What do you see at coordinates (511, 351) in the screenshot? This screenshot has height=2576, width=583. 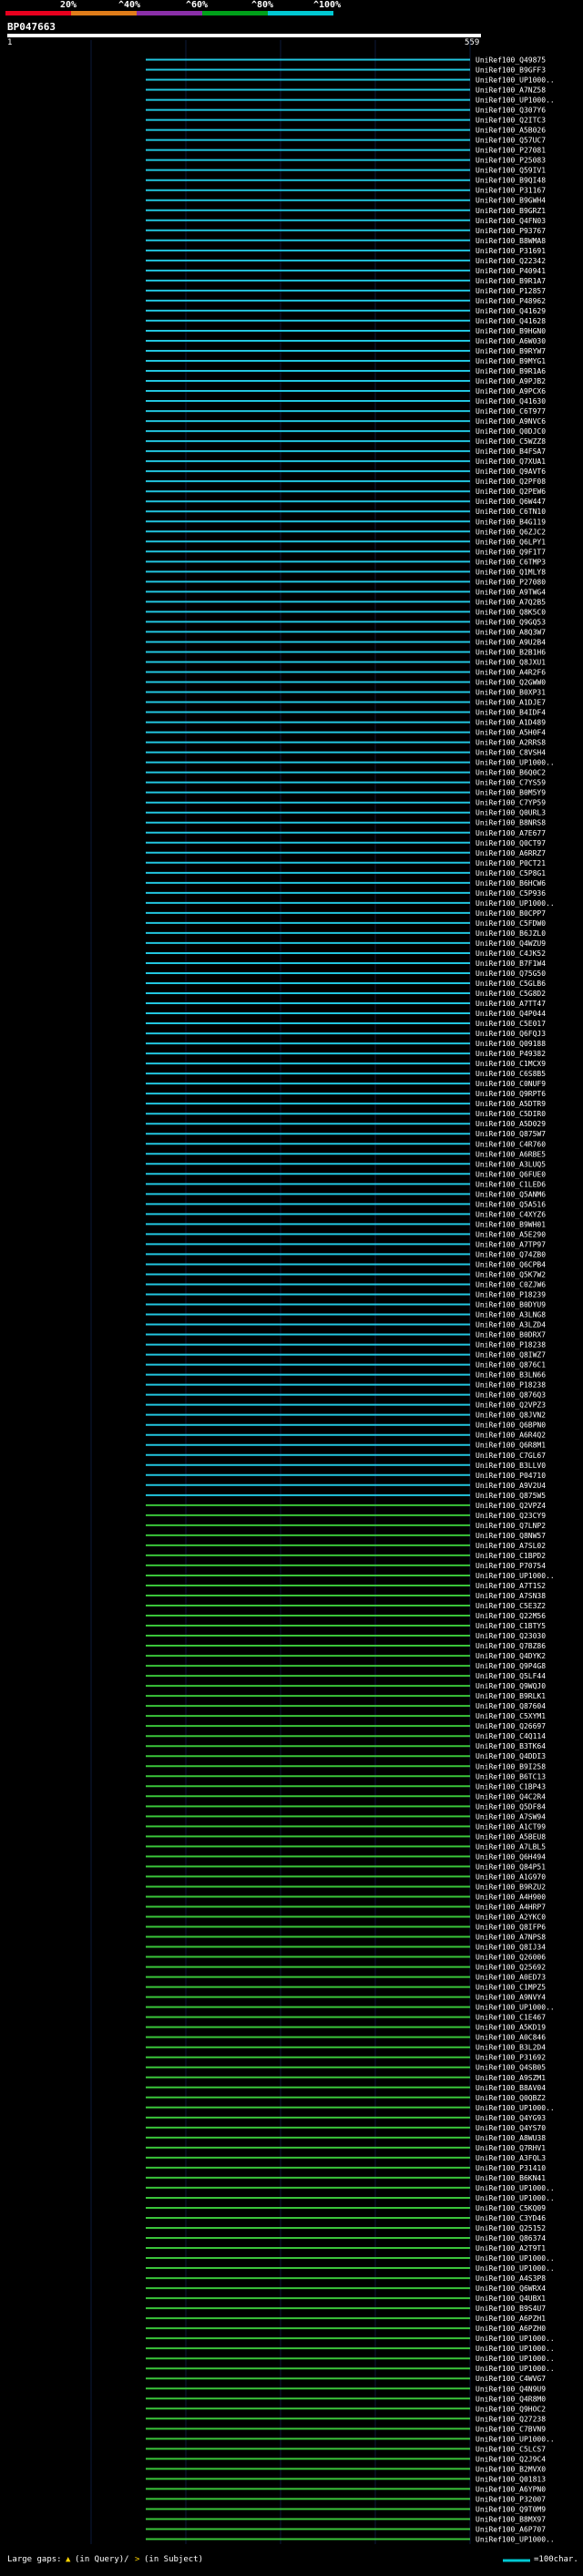 I see `hit-label: UniRef100_B9RYW7` at bounding box center [511, 351].